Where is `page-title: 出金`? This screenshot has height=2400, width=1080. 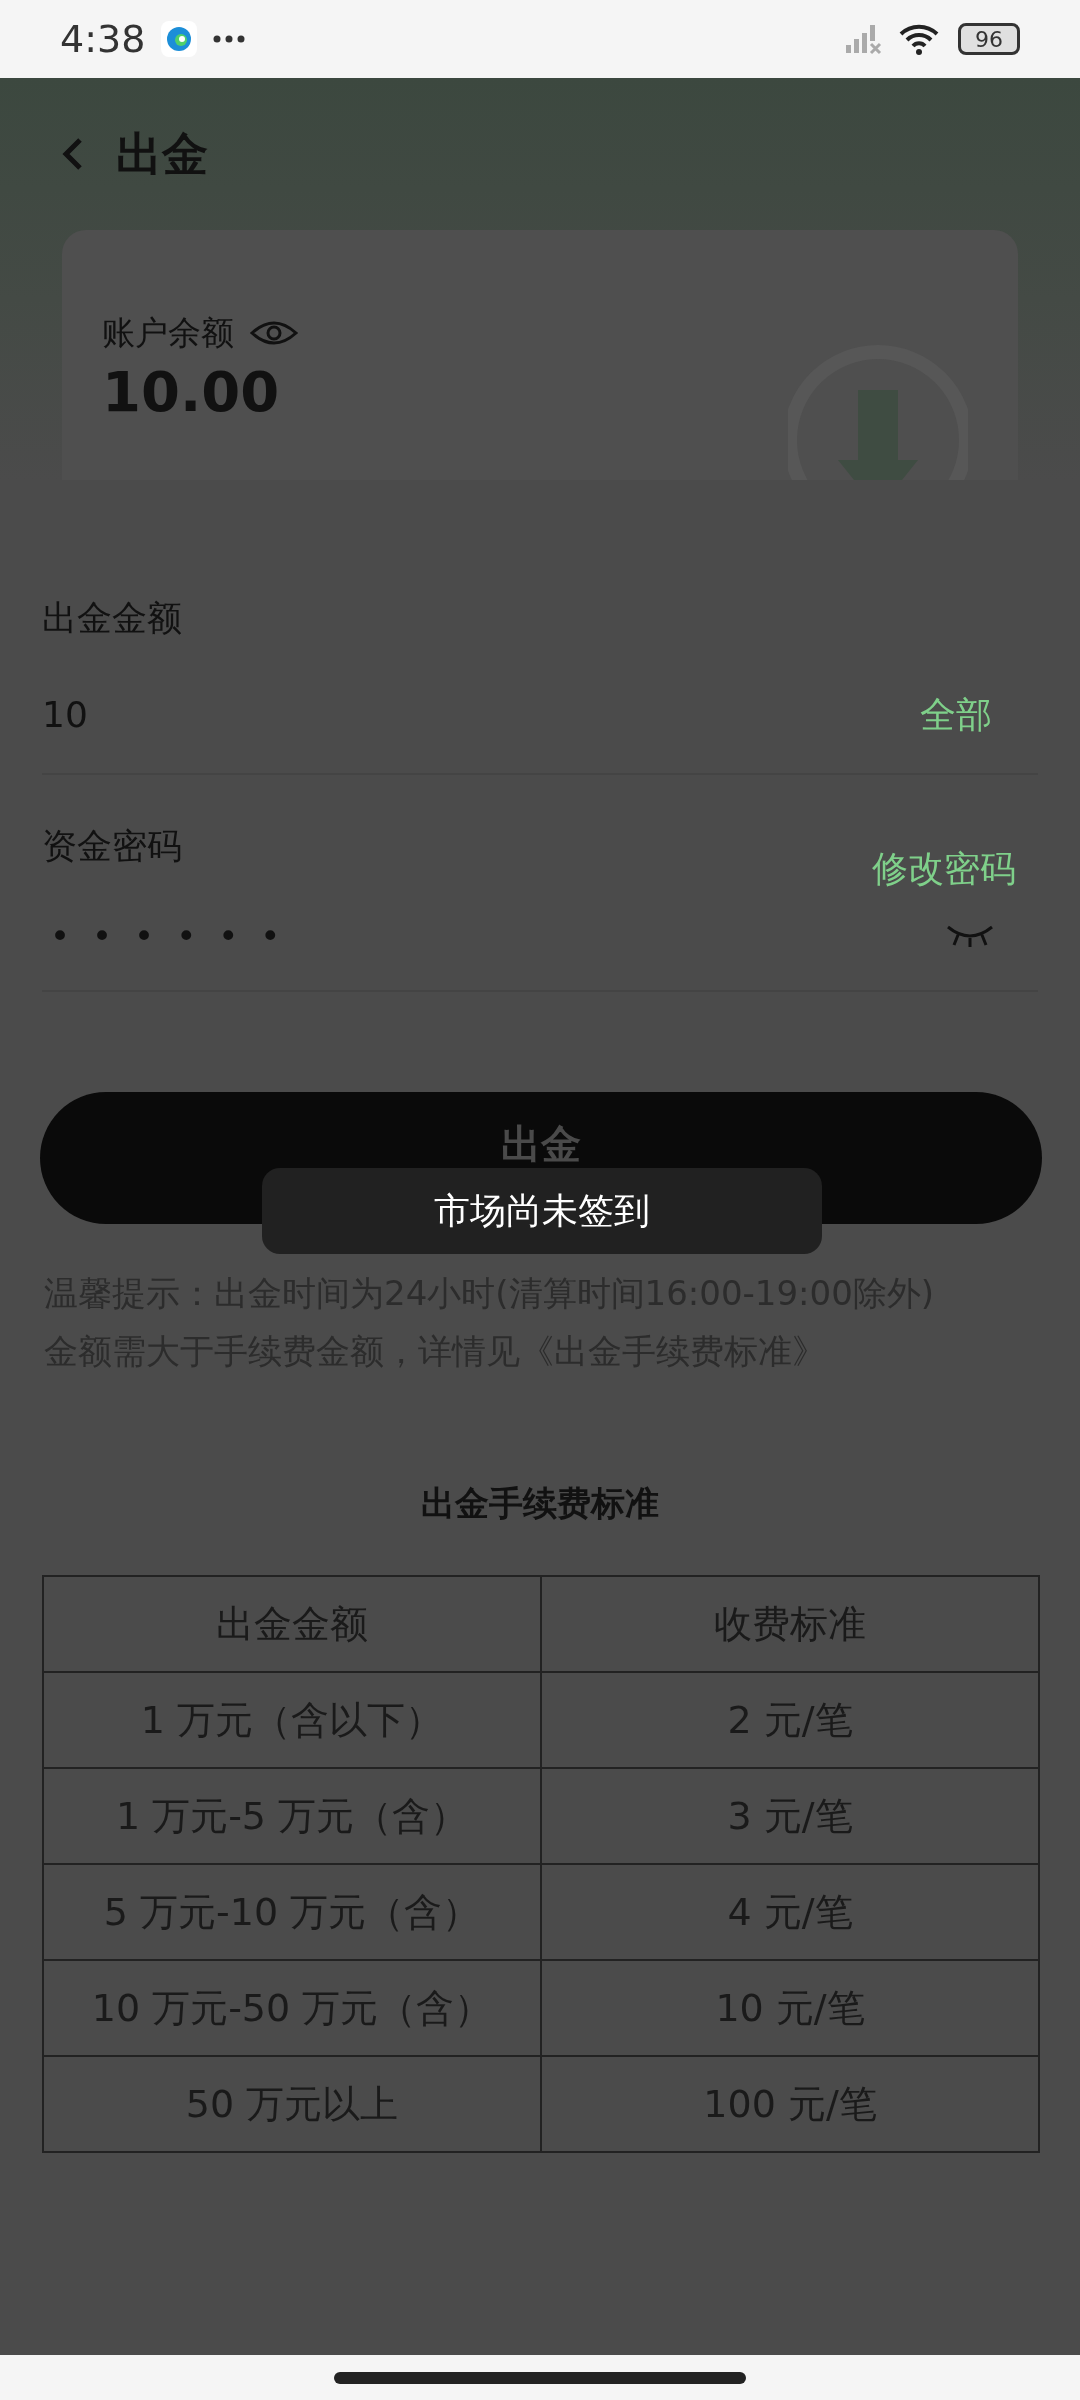 page-title: 出金 is located at coordinates (162, 154).